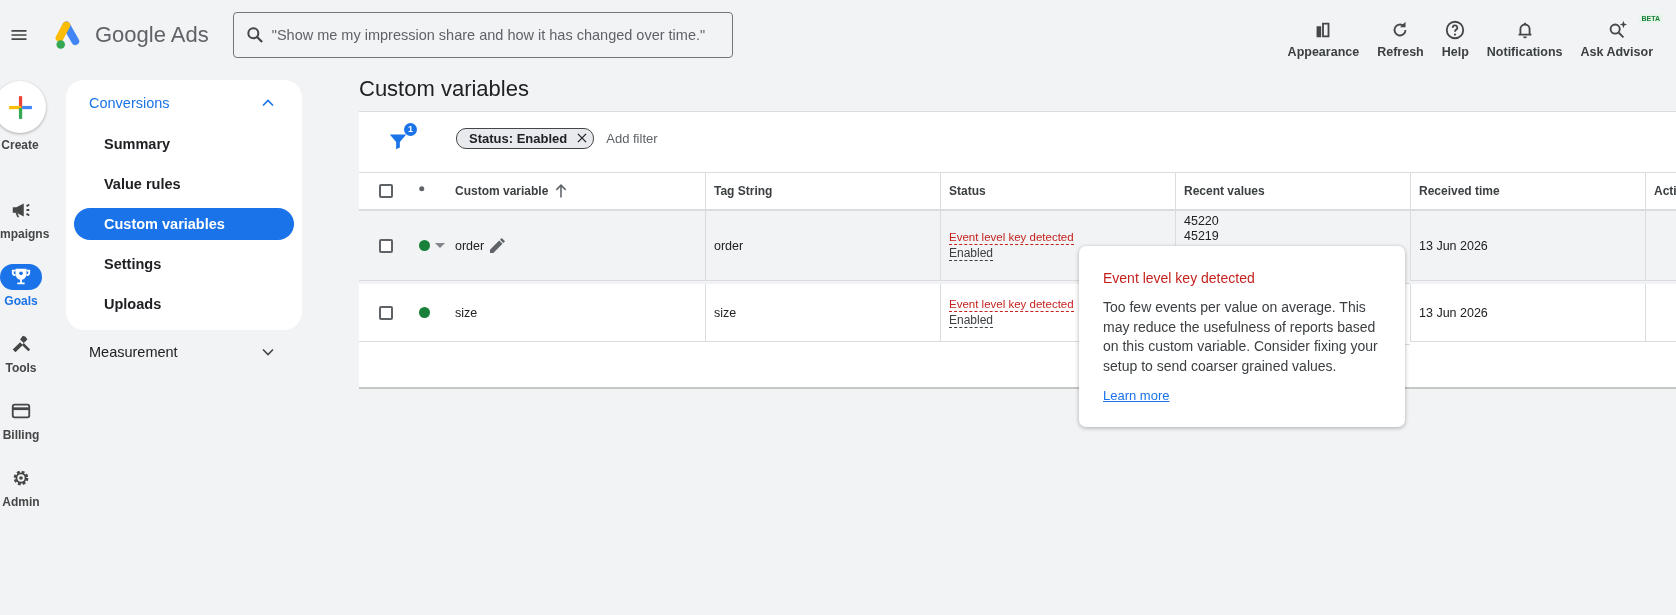 The width and height of the screenshot is (1676, 615). What do you see at coordinates (20, 107) in the screenshot?
I see `plus-icon` at bounding box center [20, 107].